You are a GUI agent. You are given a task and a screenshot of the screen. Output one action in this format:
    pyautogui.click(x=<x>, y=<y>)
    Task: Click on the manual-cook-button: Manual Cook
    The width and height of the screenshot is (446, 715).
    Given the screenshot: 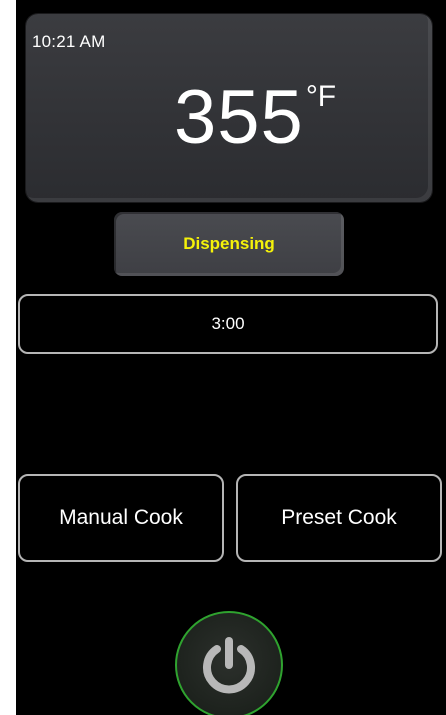 What is the action you would take?
    pyautogui.click(x=121, y=518)
    